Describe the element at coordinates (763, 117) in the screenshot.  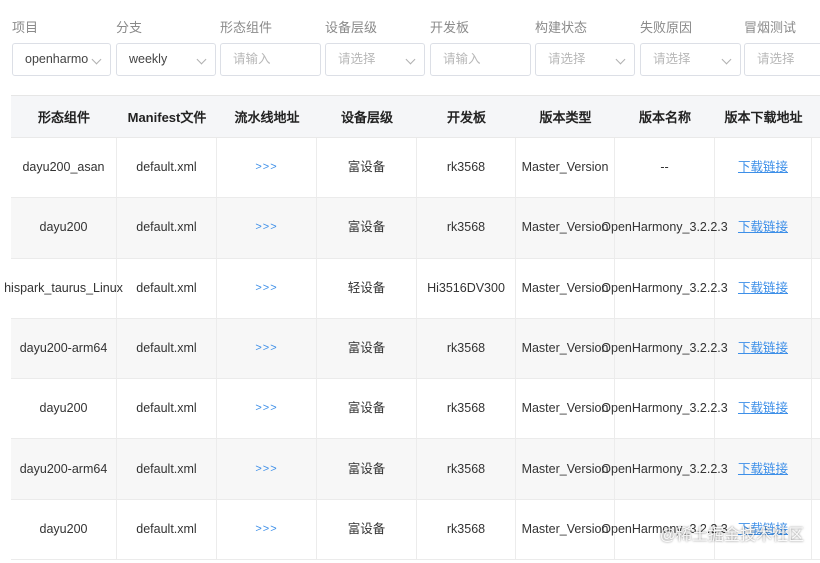
I see `column-header: 版本下载地址` at that location.